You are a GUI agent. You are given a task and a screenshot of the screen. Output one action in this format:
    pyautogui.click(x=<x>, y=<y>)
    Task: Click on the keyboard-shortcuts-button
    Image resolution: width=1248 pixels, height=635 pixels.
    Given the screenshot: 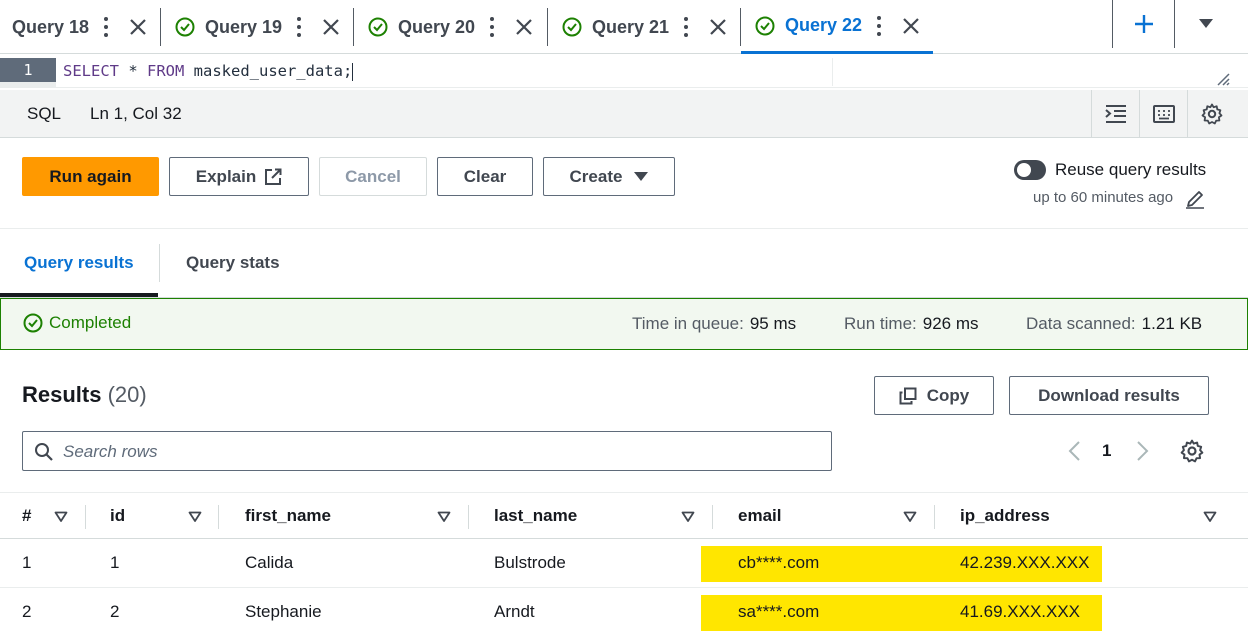 What is the action you would take?
    pyautogui.click(x=1163, y=114)
    